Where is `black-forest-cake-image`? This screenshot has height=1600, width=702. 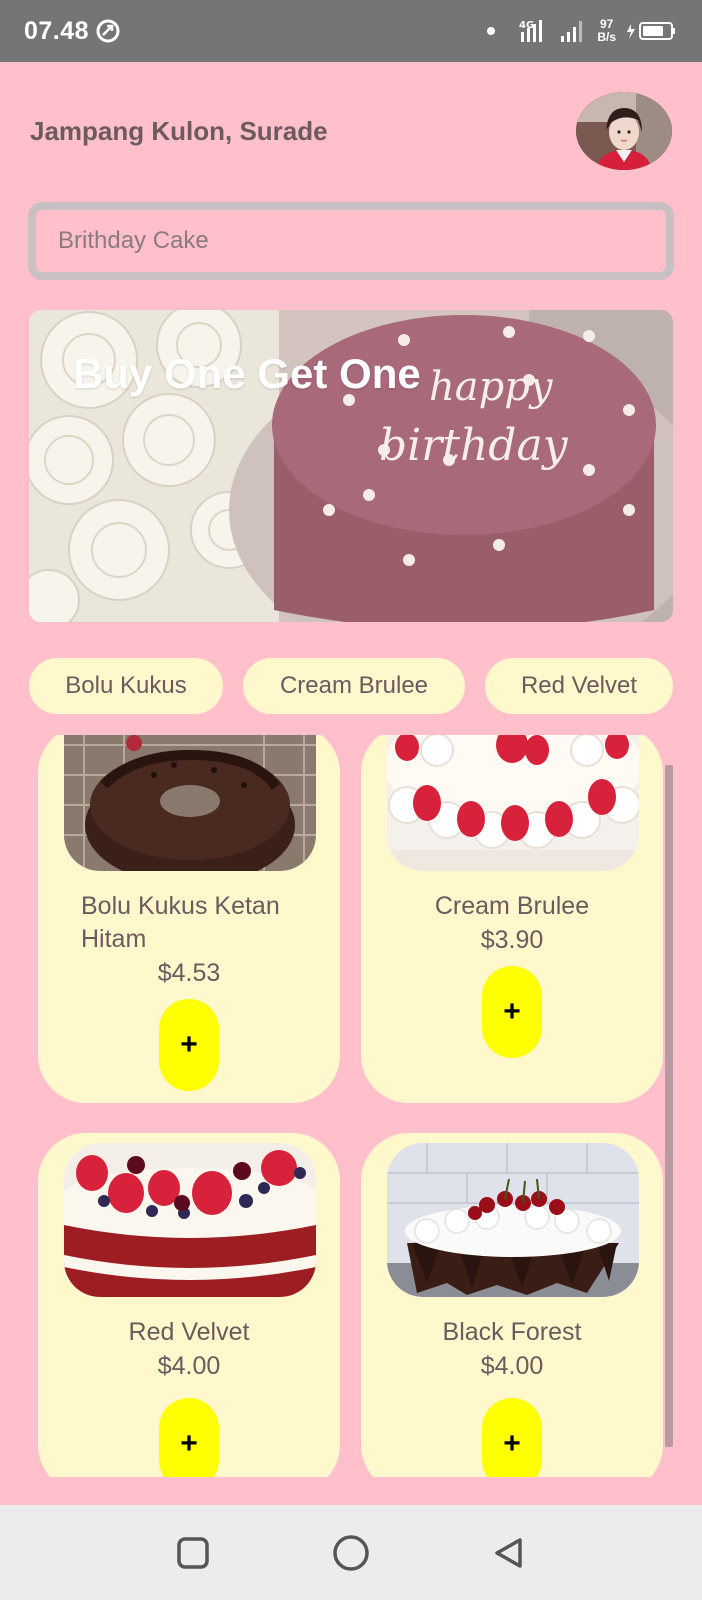 black-forest-cake-image is located at coordinates (513, 1220).